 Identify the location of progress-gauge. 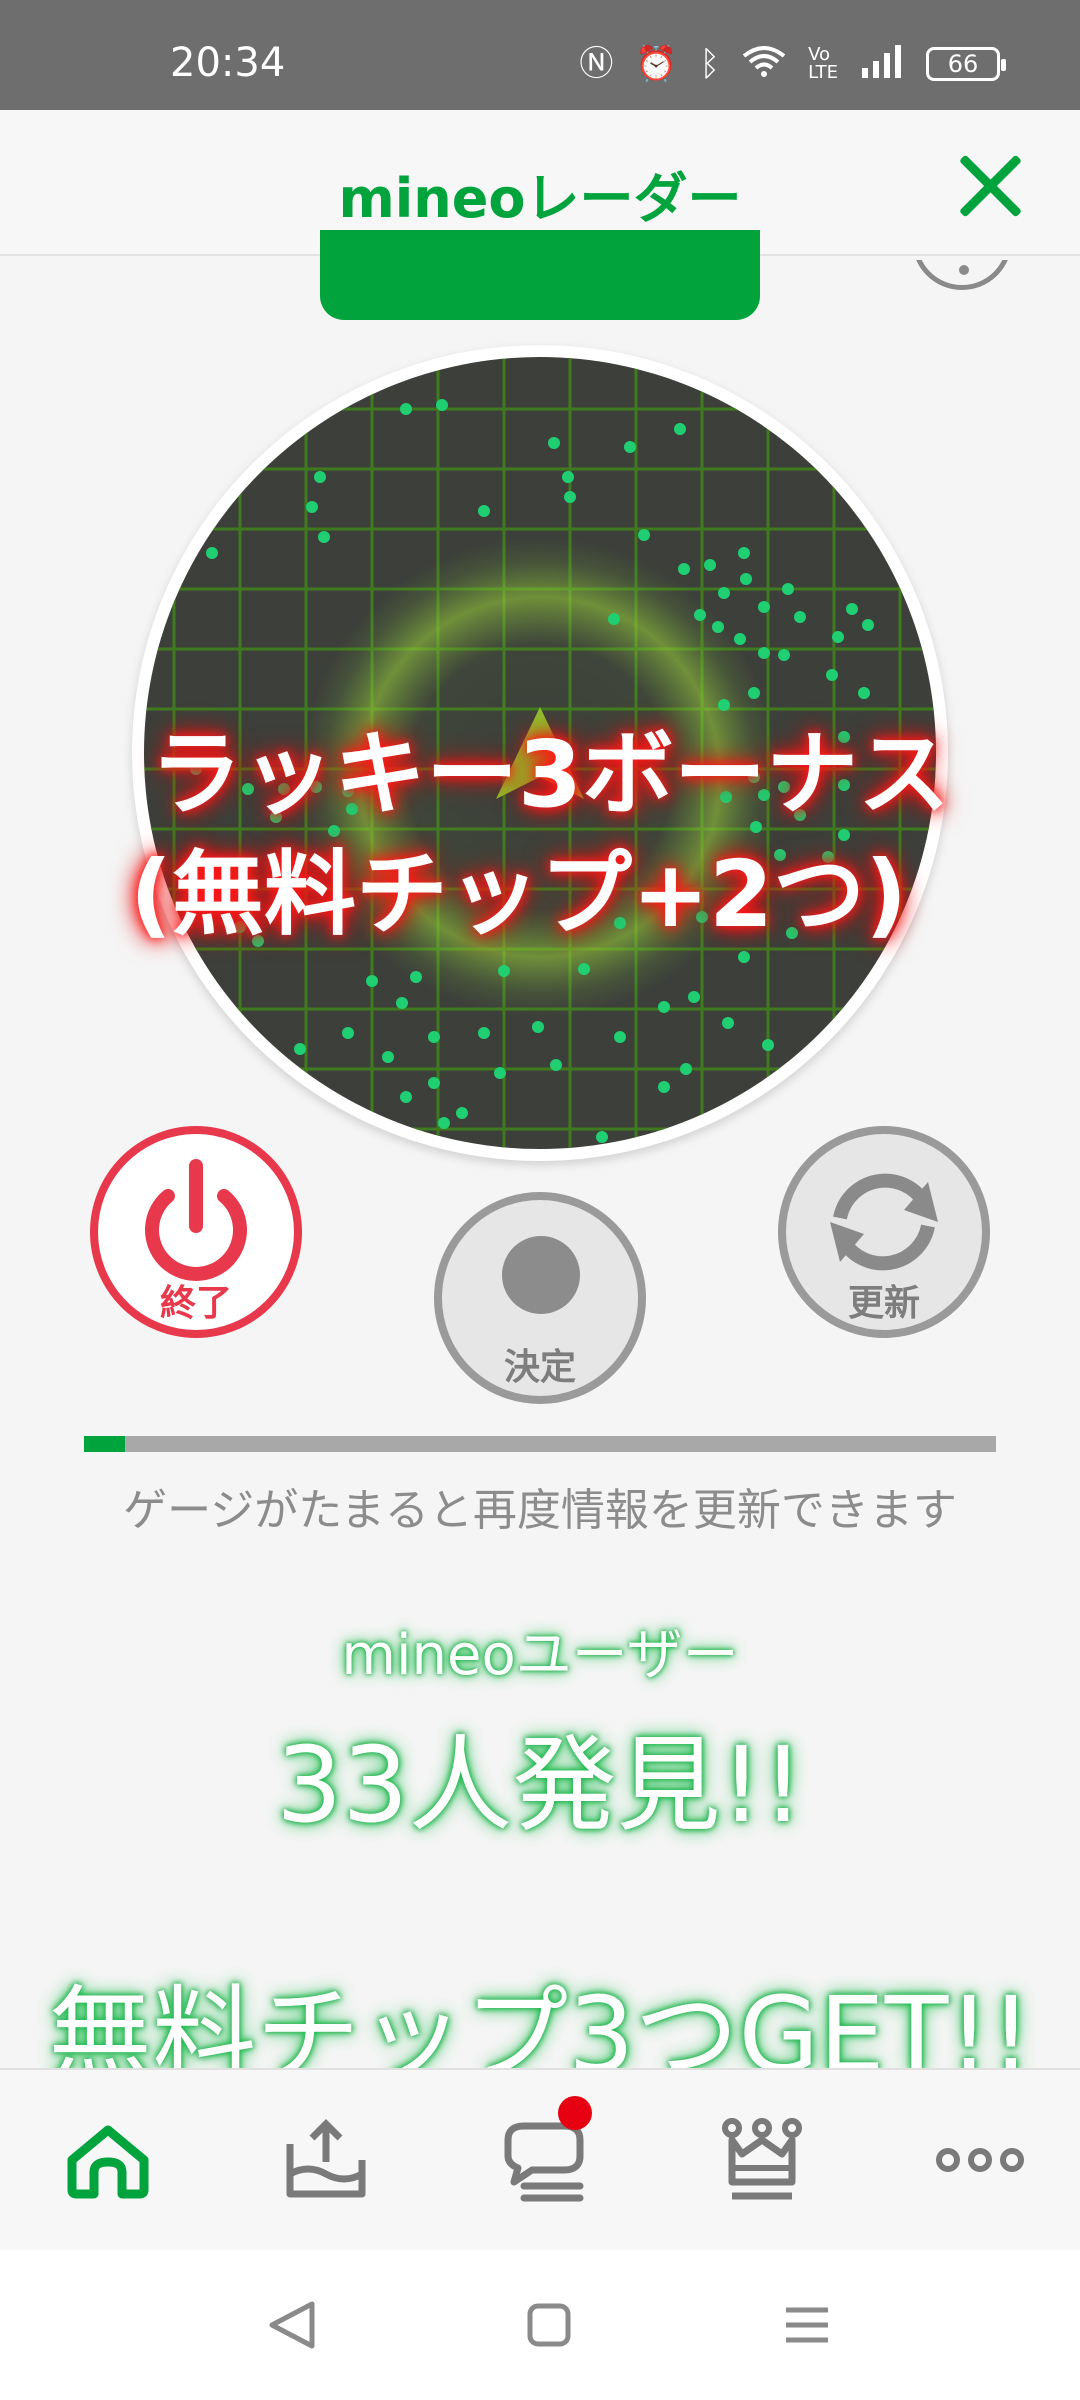
(540, 1444).